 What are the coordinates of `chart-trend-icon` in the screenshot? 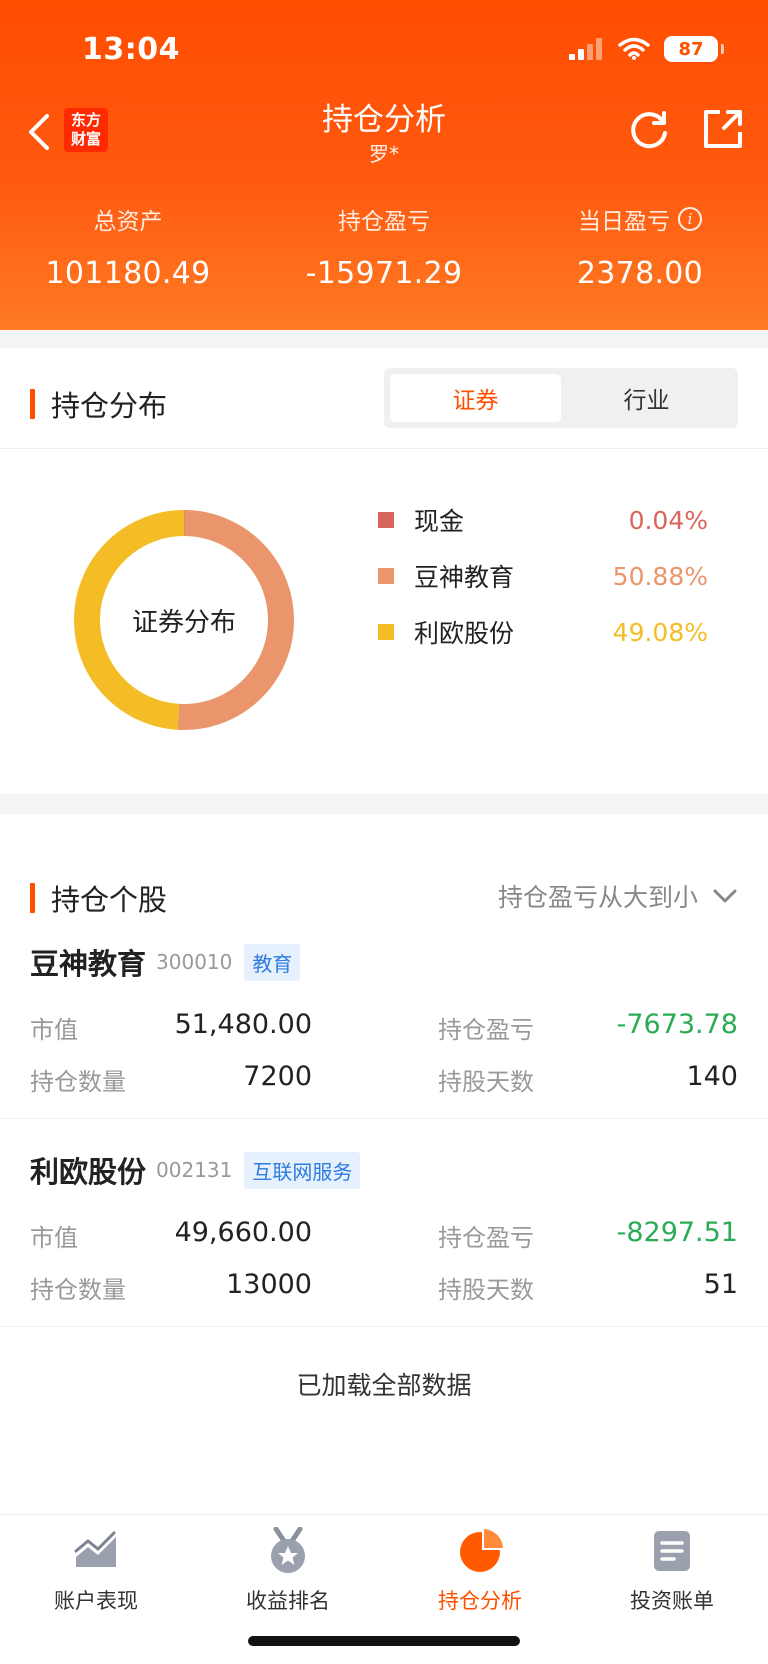 It's located at (95, 1549).